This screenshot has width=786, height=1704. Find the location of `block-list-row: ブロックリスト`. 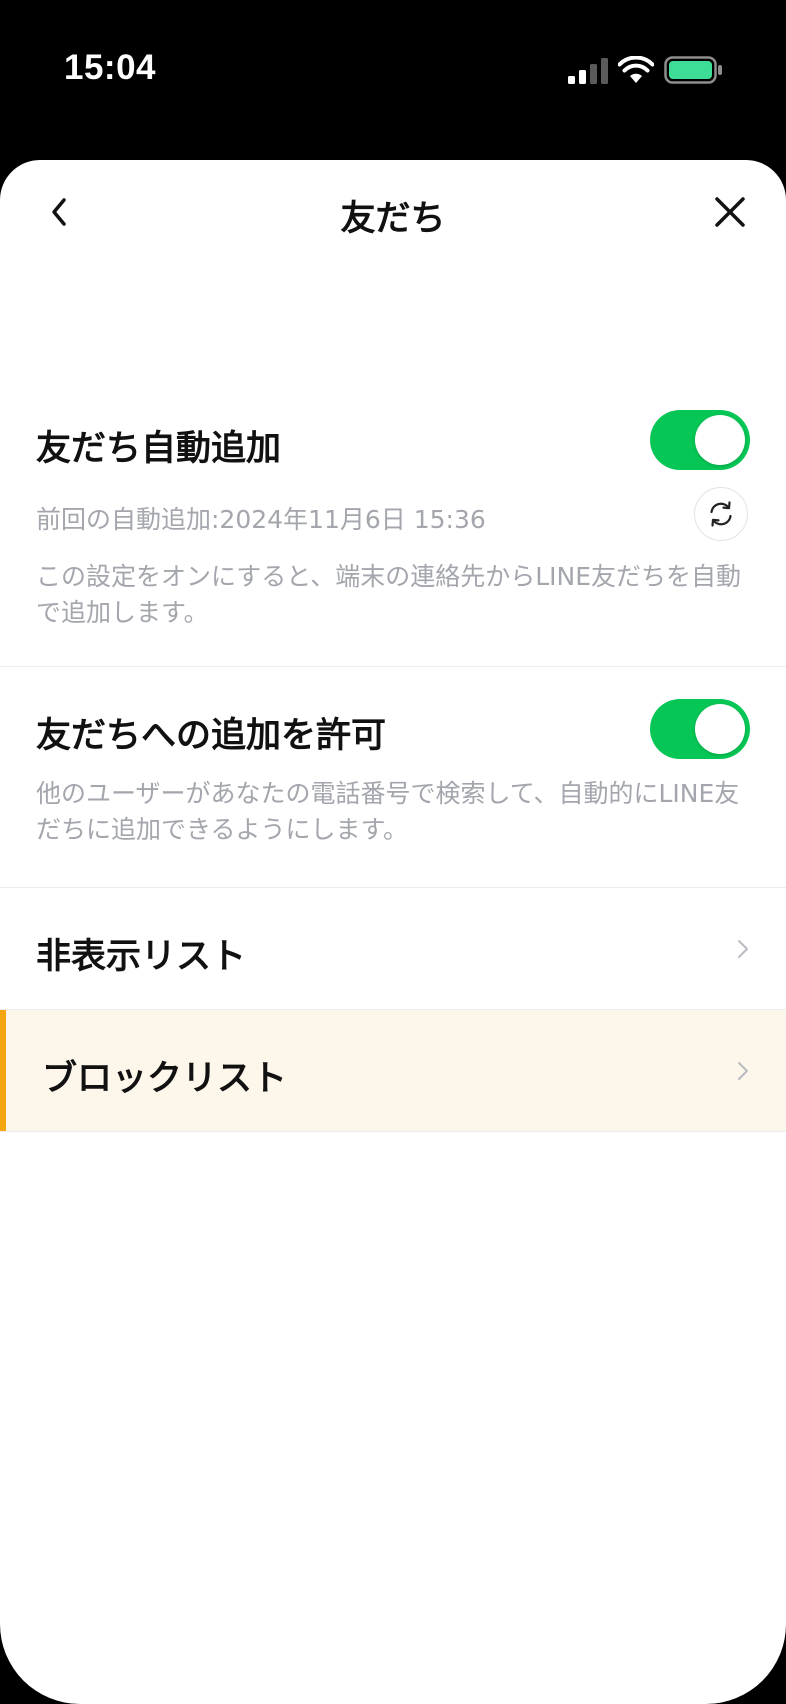

block-list-row: ブロックリスト is located at coordinates (393, 1071).